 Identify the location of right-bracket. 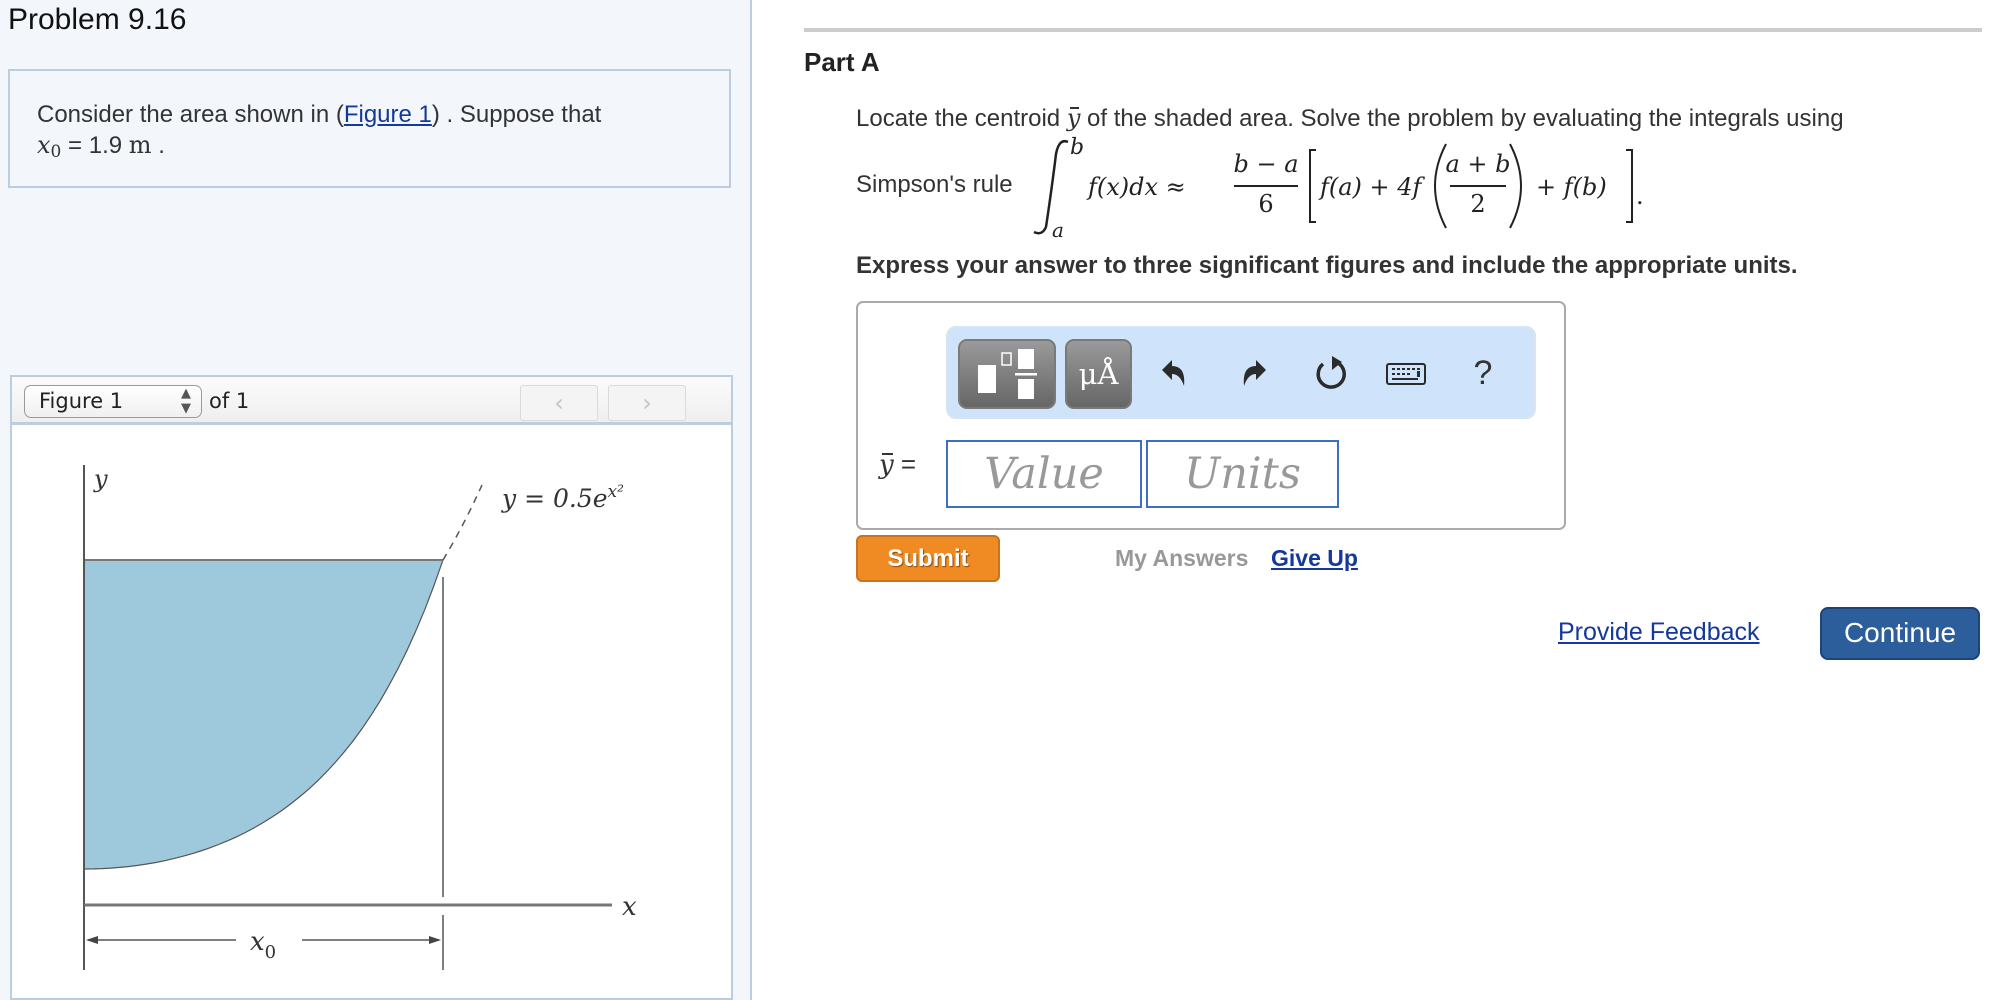
(1629, 186).